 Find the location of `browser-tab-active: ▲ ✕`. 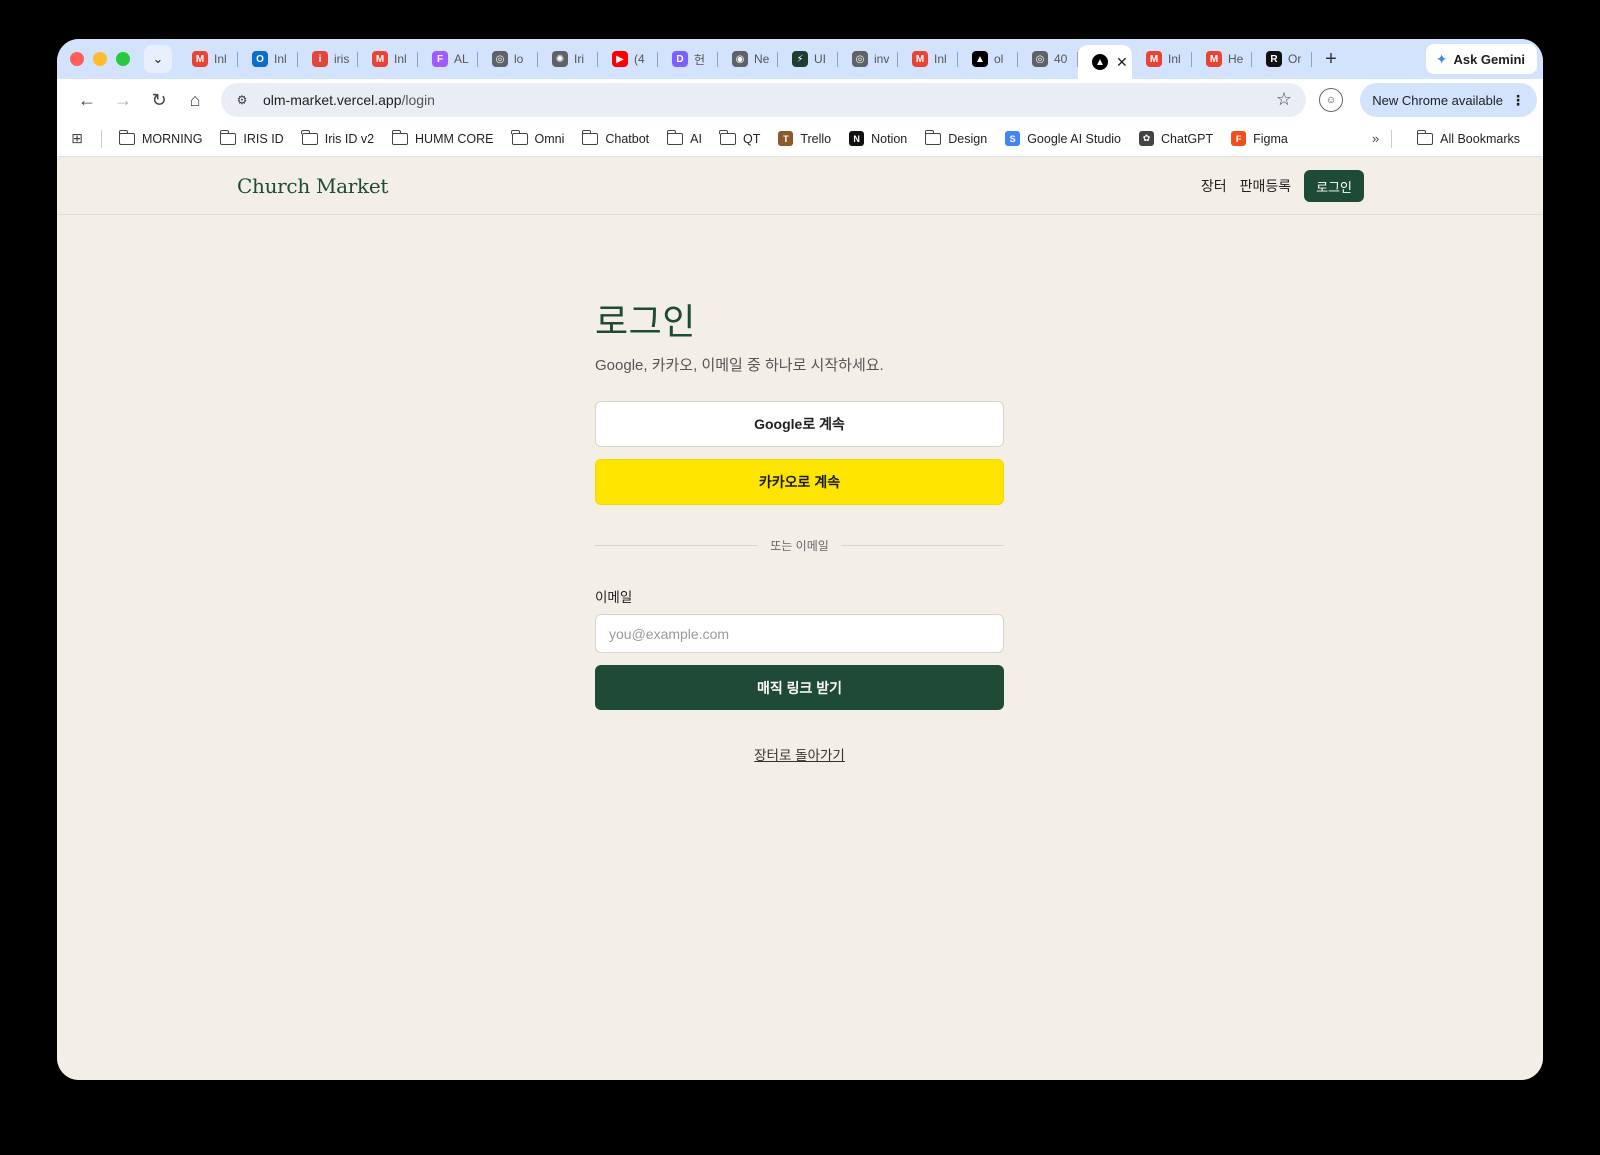

browser-tab-active: ▲ ✕ is located at coordinates (1105, 62).